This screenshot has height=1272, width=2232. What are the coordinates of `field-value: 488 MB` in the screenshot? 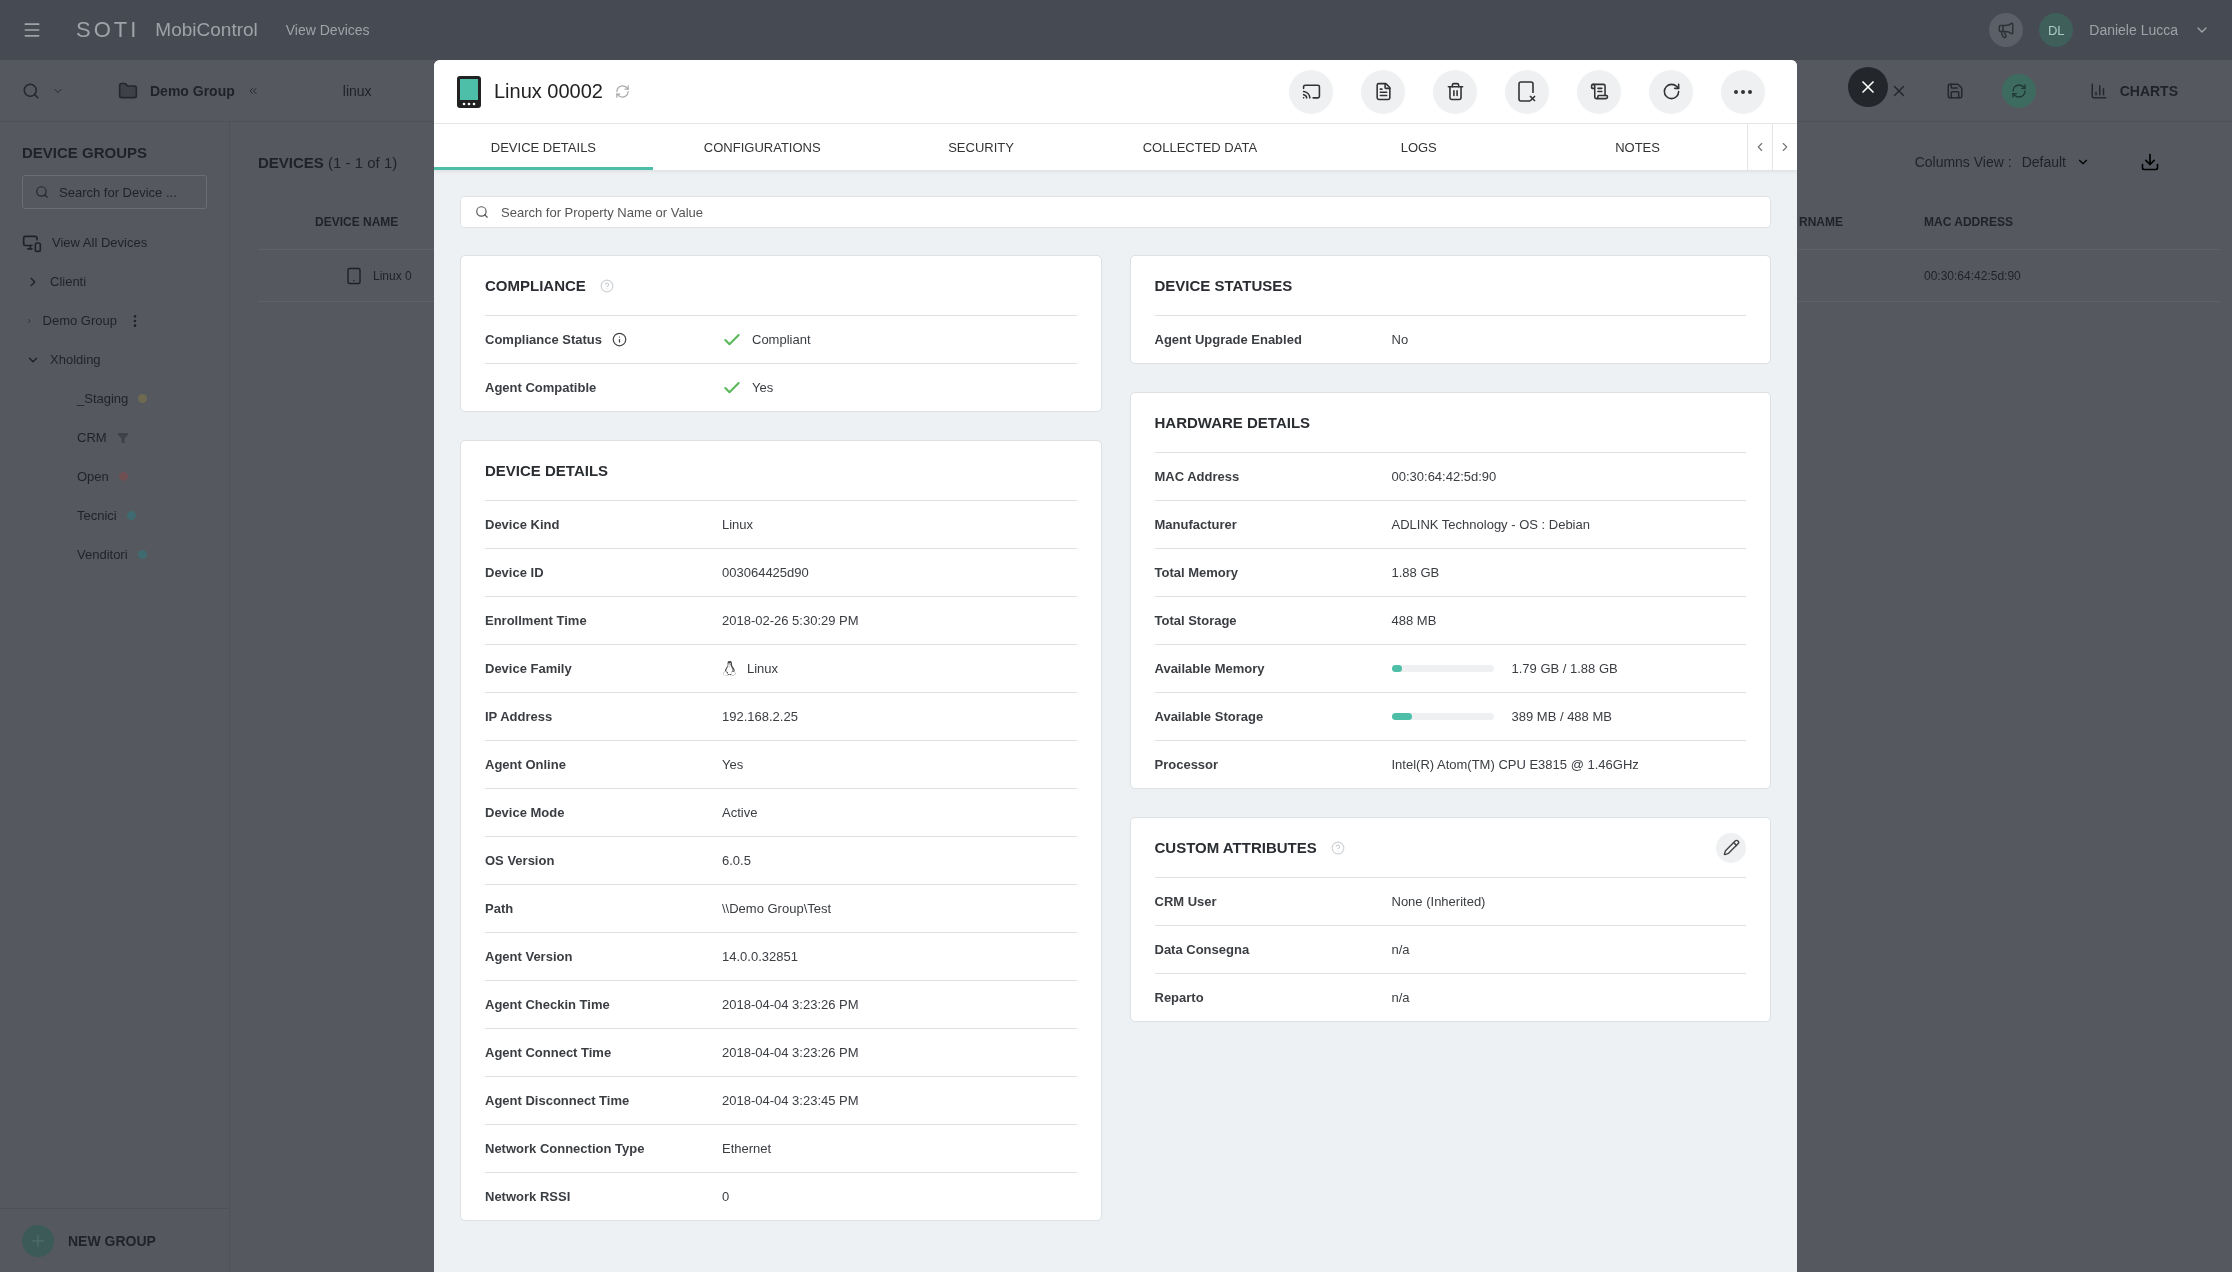 It's located at (1414, 620).